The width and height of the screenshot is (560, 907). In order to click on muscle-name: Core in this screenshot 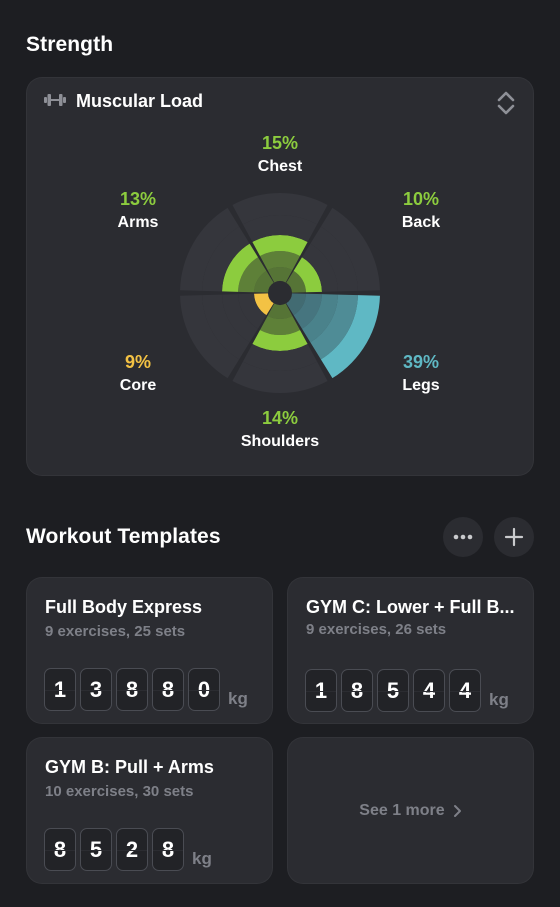, I will do `click(138, 385)`.